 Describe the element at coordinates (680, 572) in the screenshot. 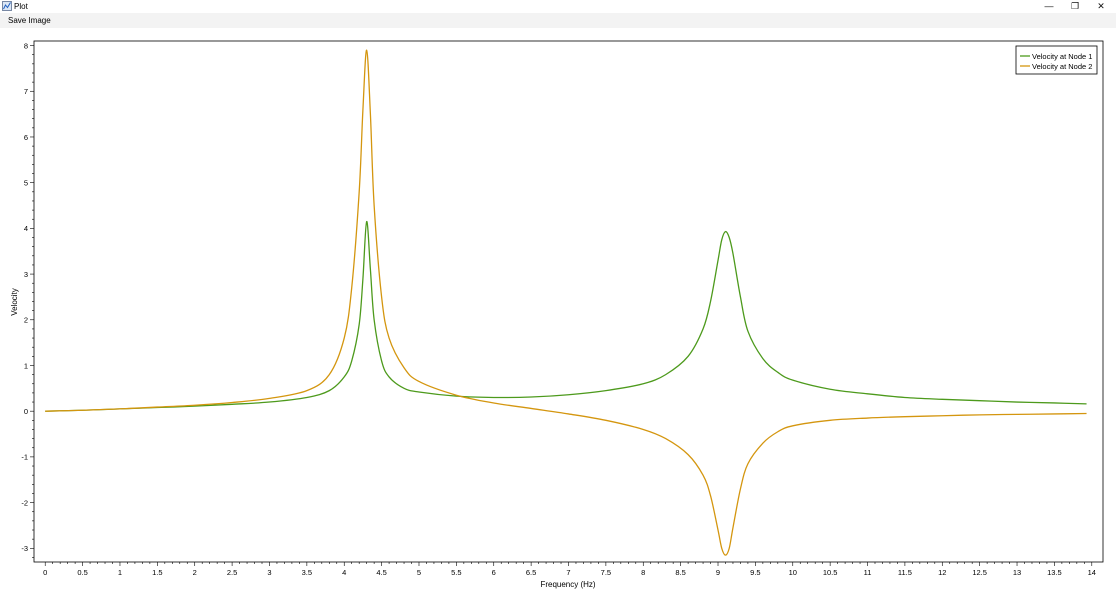

I see `x-tick-label: 8.5` at that location.